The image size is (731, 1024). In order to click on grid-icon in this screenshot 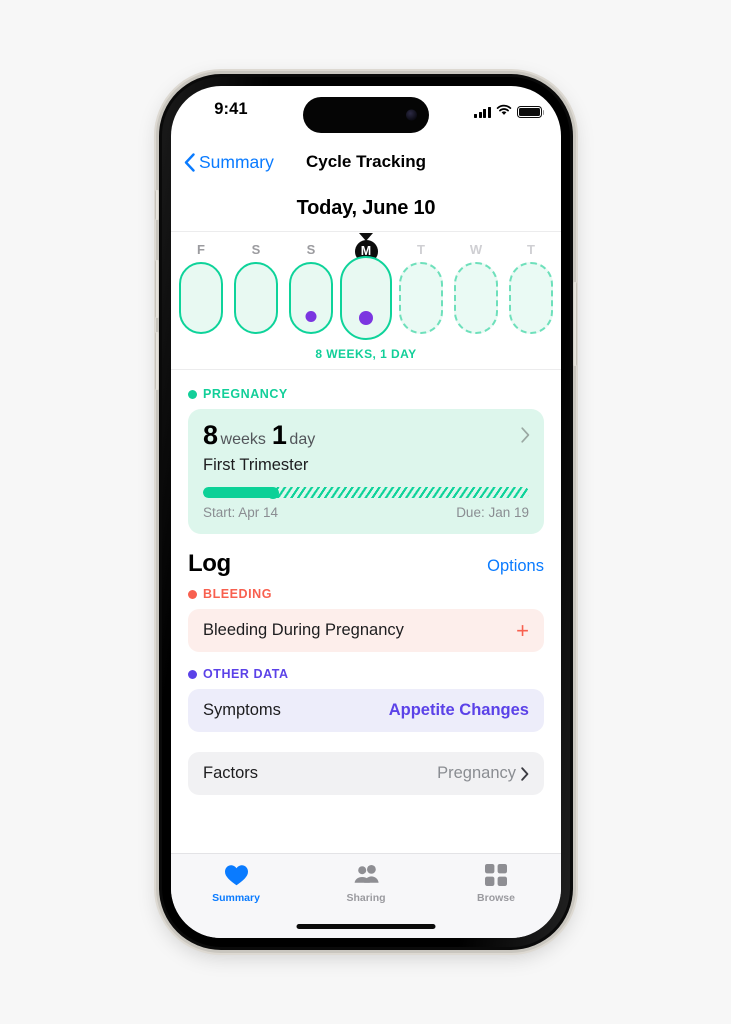, I will do `click(496, 875)`.